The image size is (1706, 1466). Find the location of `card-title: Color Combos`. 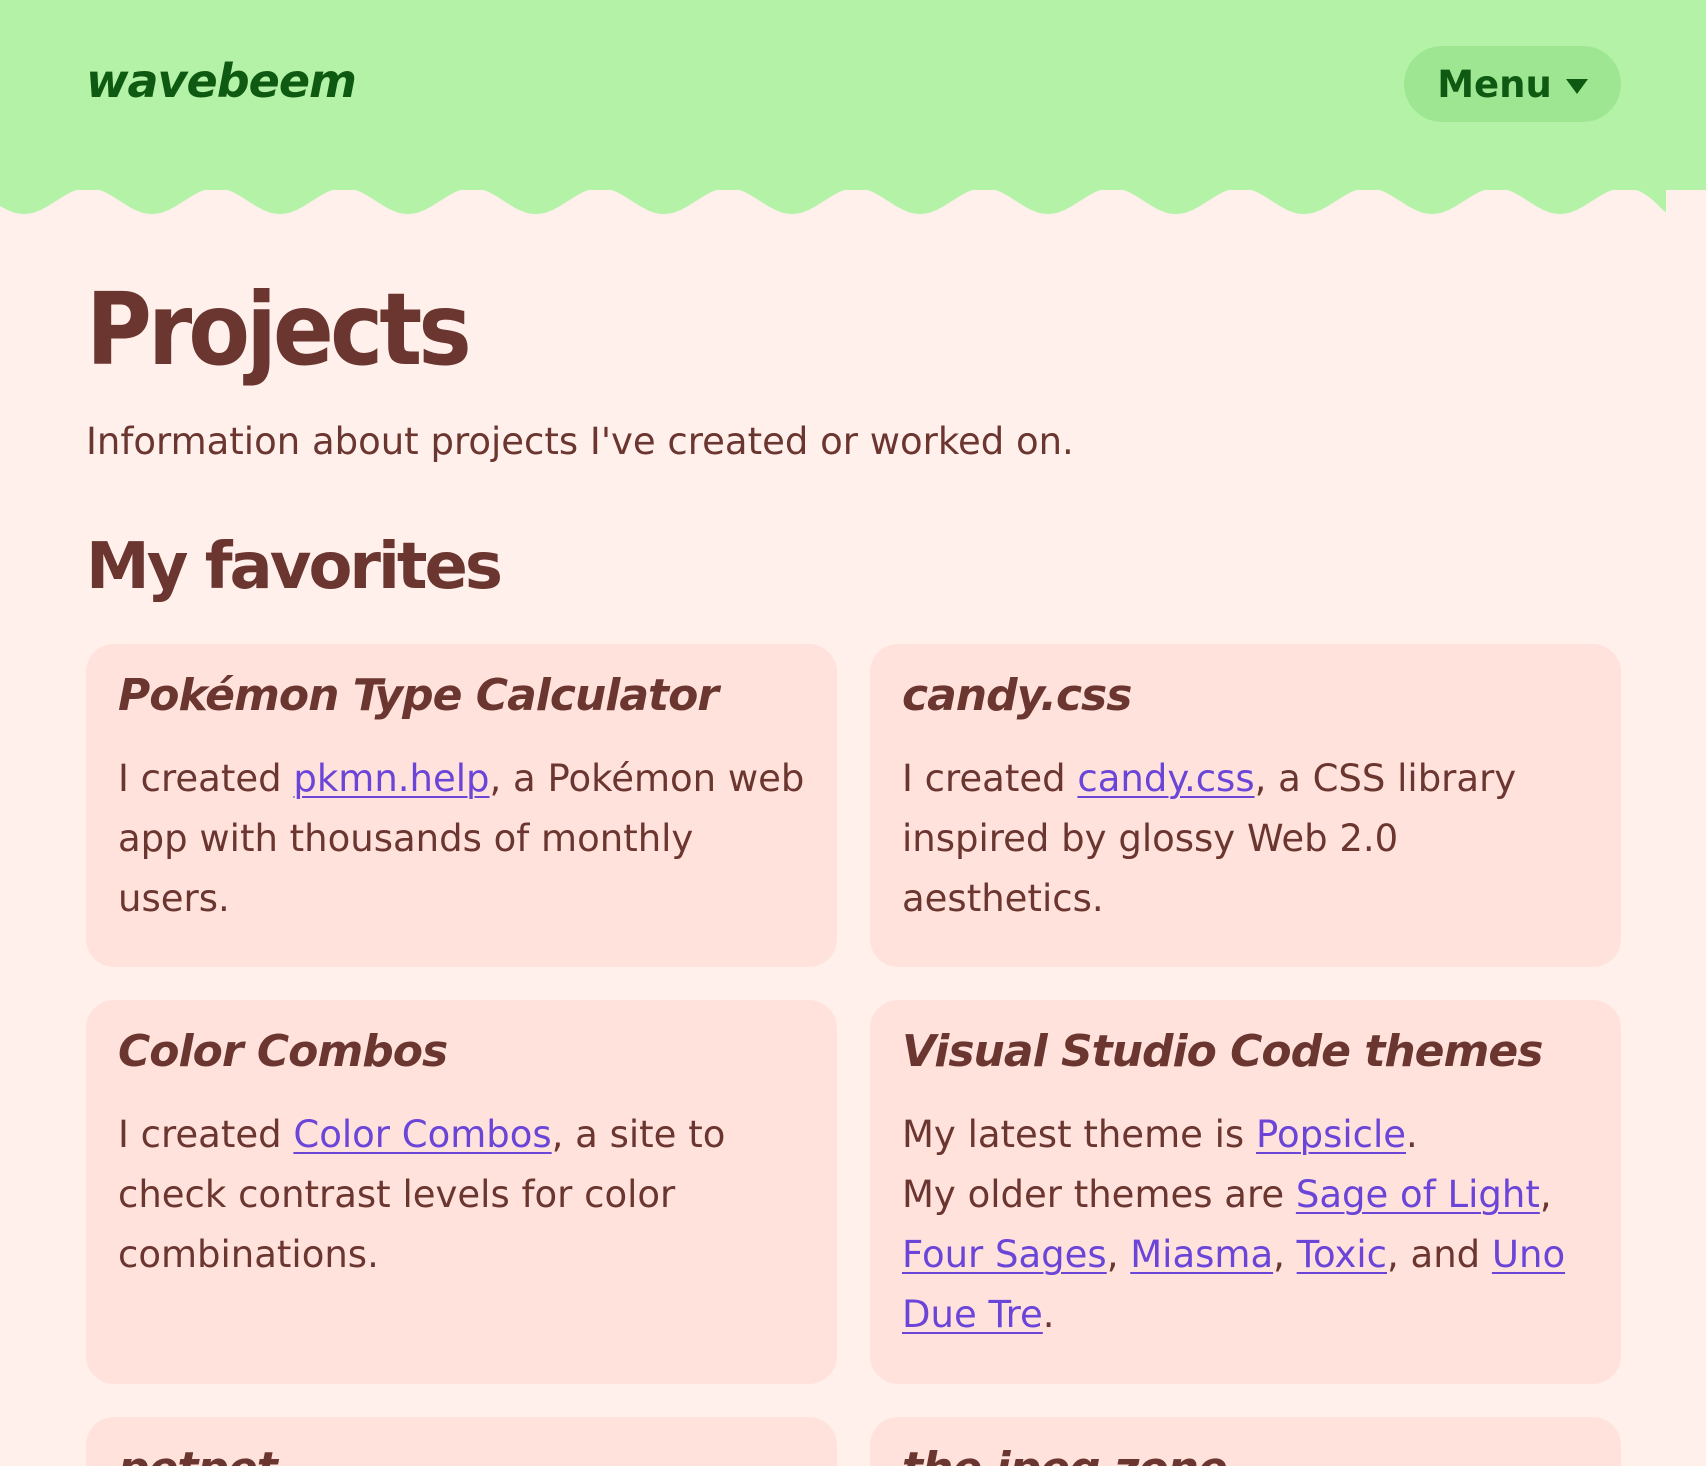

card-title: Color Combos is located at coordinates (283, 1051).